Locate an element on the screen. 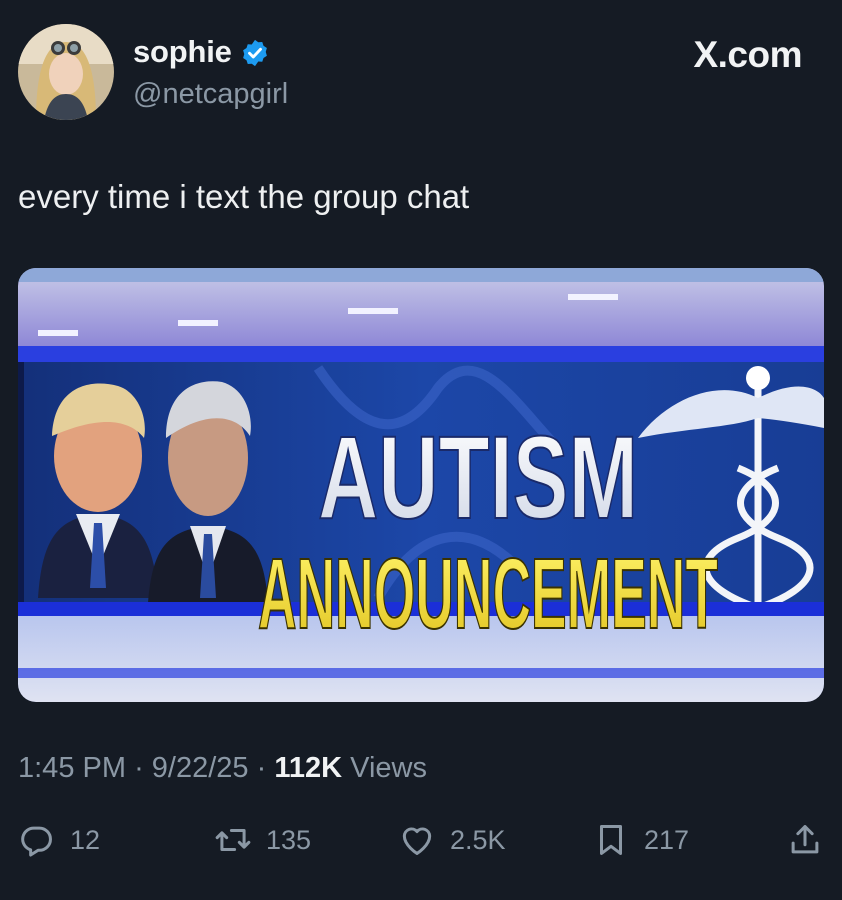 The width and height of the screenshot is (842, 900). share-button is located at coordinates (805, 840).